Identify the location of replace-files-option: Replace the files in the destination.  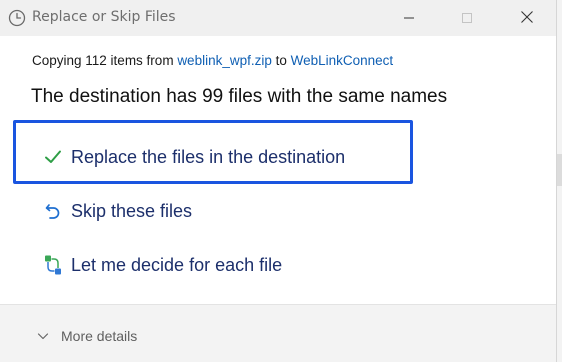
(193, 157).